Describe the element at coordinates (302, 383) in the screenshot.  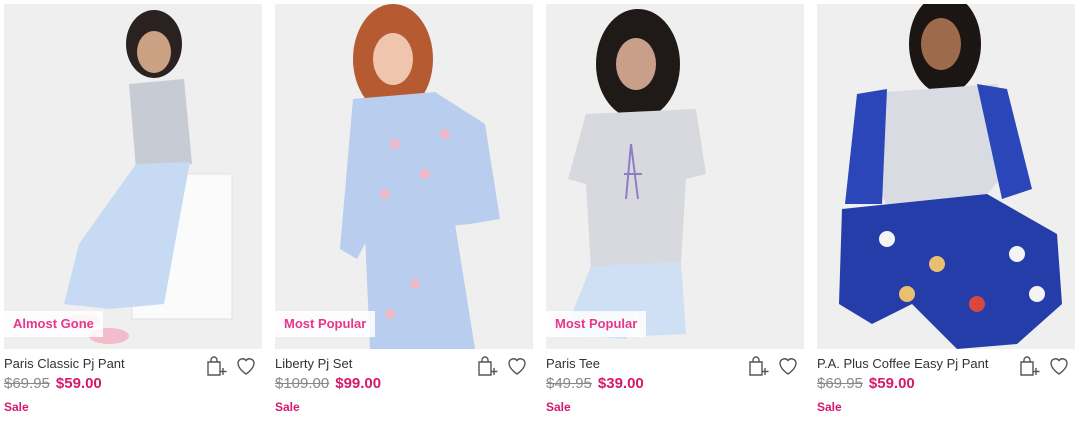
I see `original-price: $109.00` at that location.